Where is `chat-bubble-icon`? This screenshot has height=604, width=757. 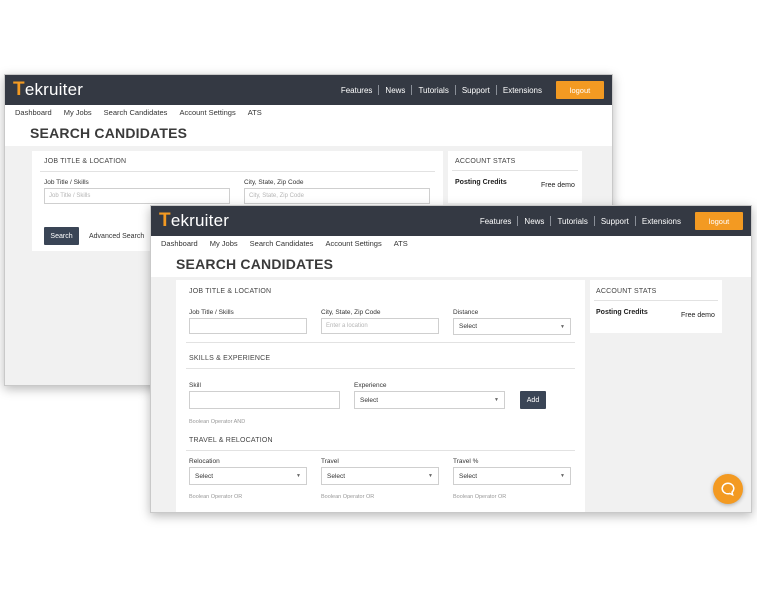 chat-bubble-icon is located at coordinates (728, 489).